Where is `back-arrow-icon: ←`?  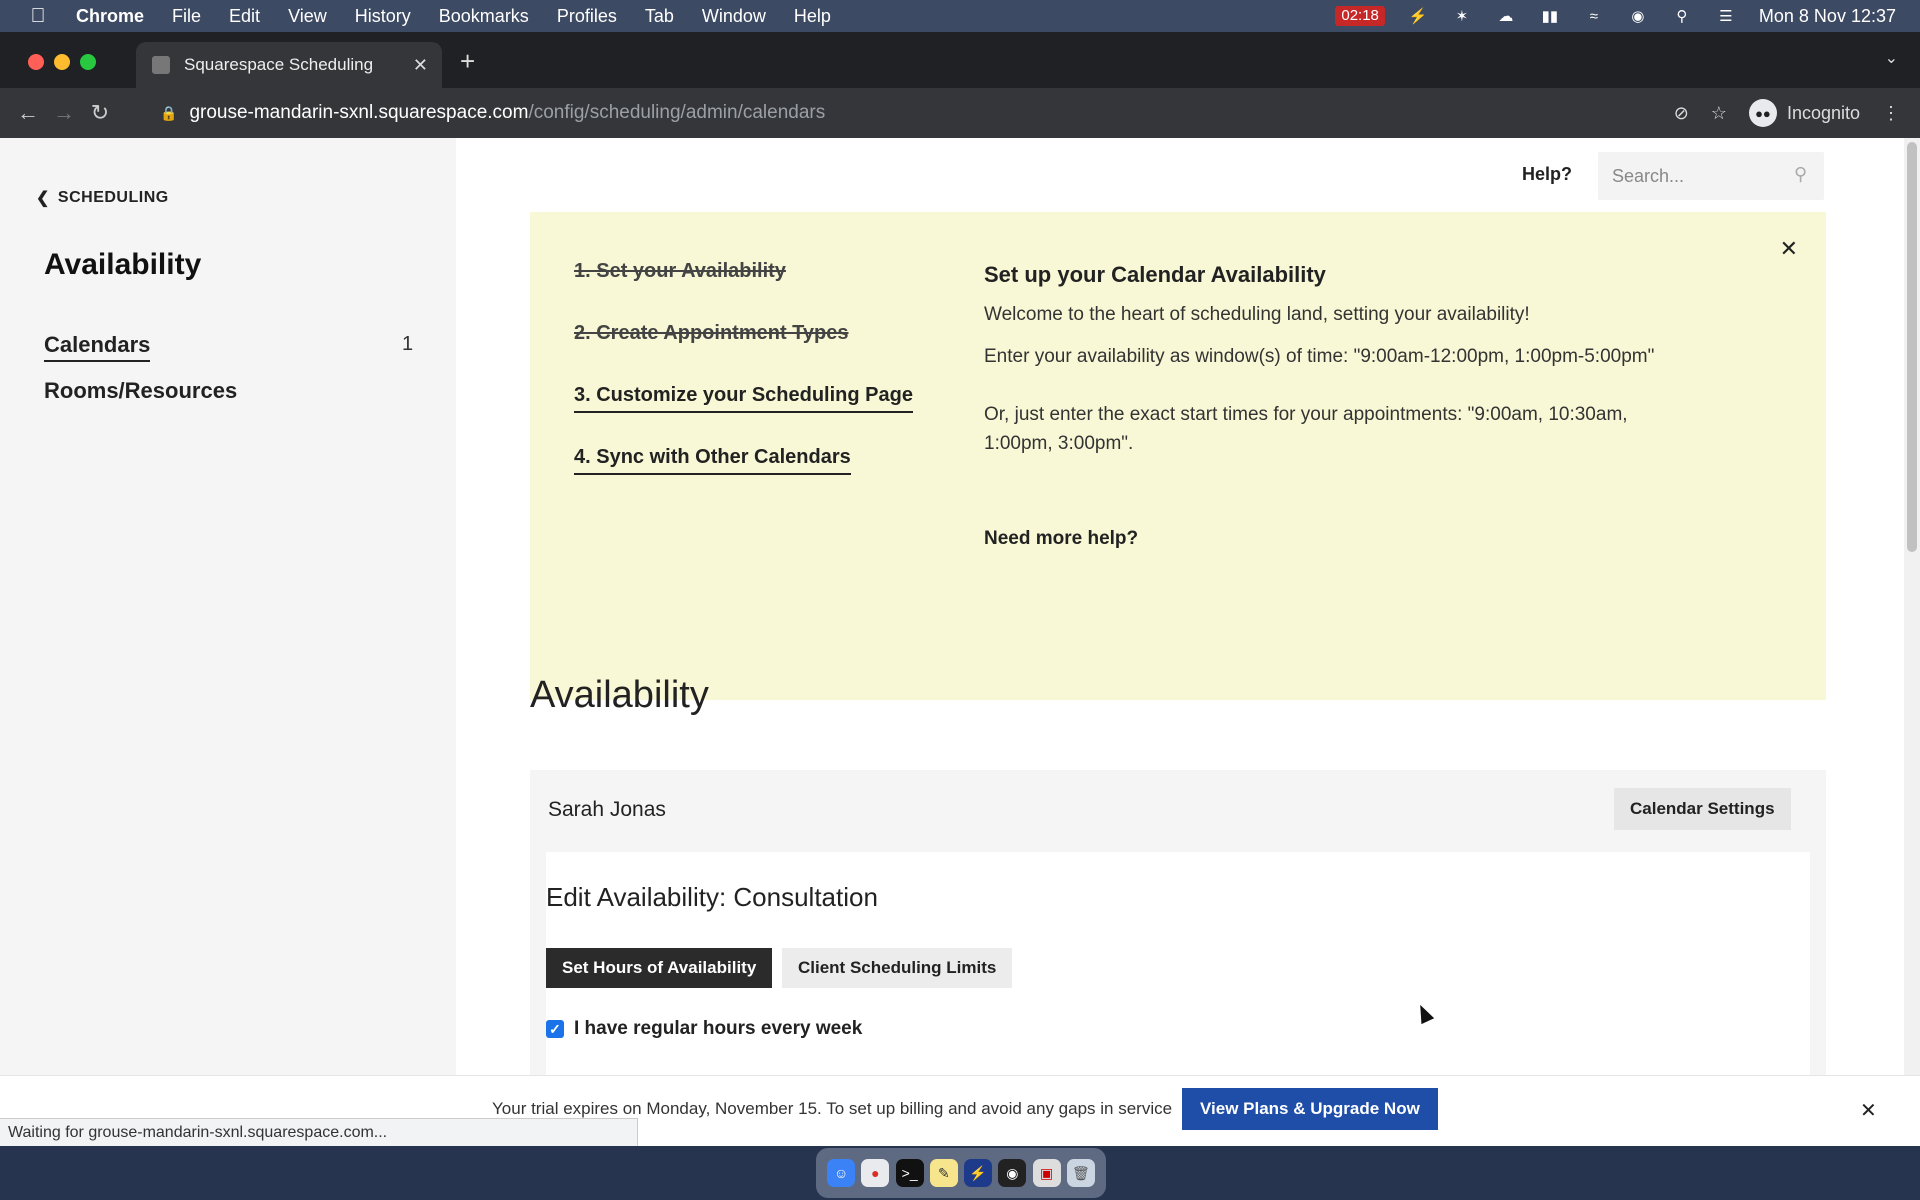
back-arrow-icon: ← is located at coordinates (28, 113).